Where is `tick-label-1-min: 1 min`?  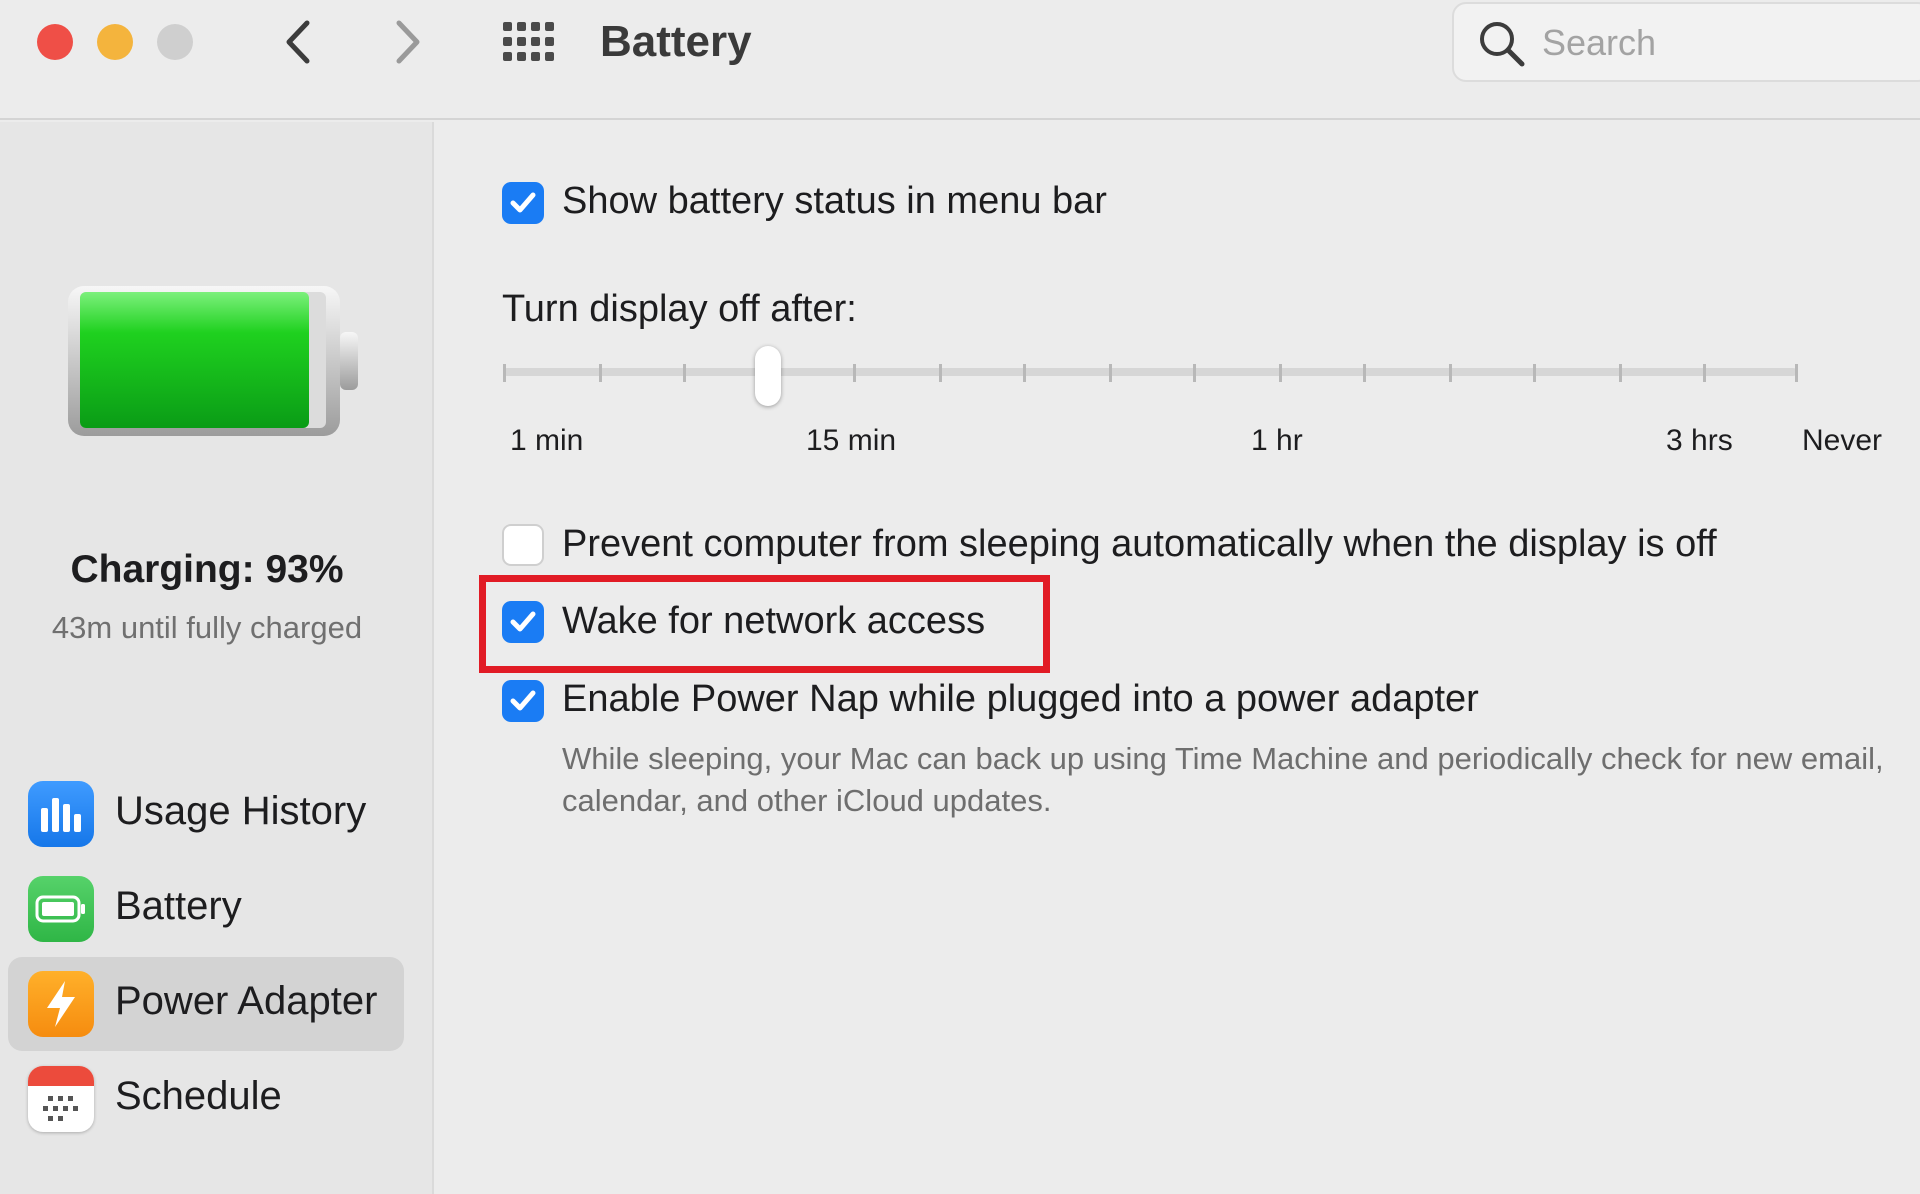 tick-label-1-min: 1 min is located at coordinates (547, 440).